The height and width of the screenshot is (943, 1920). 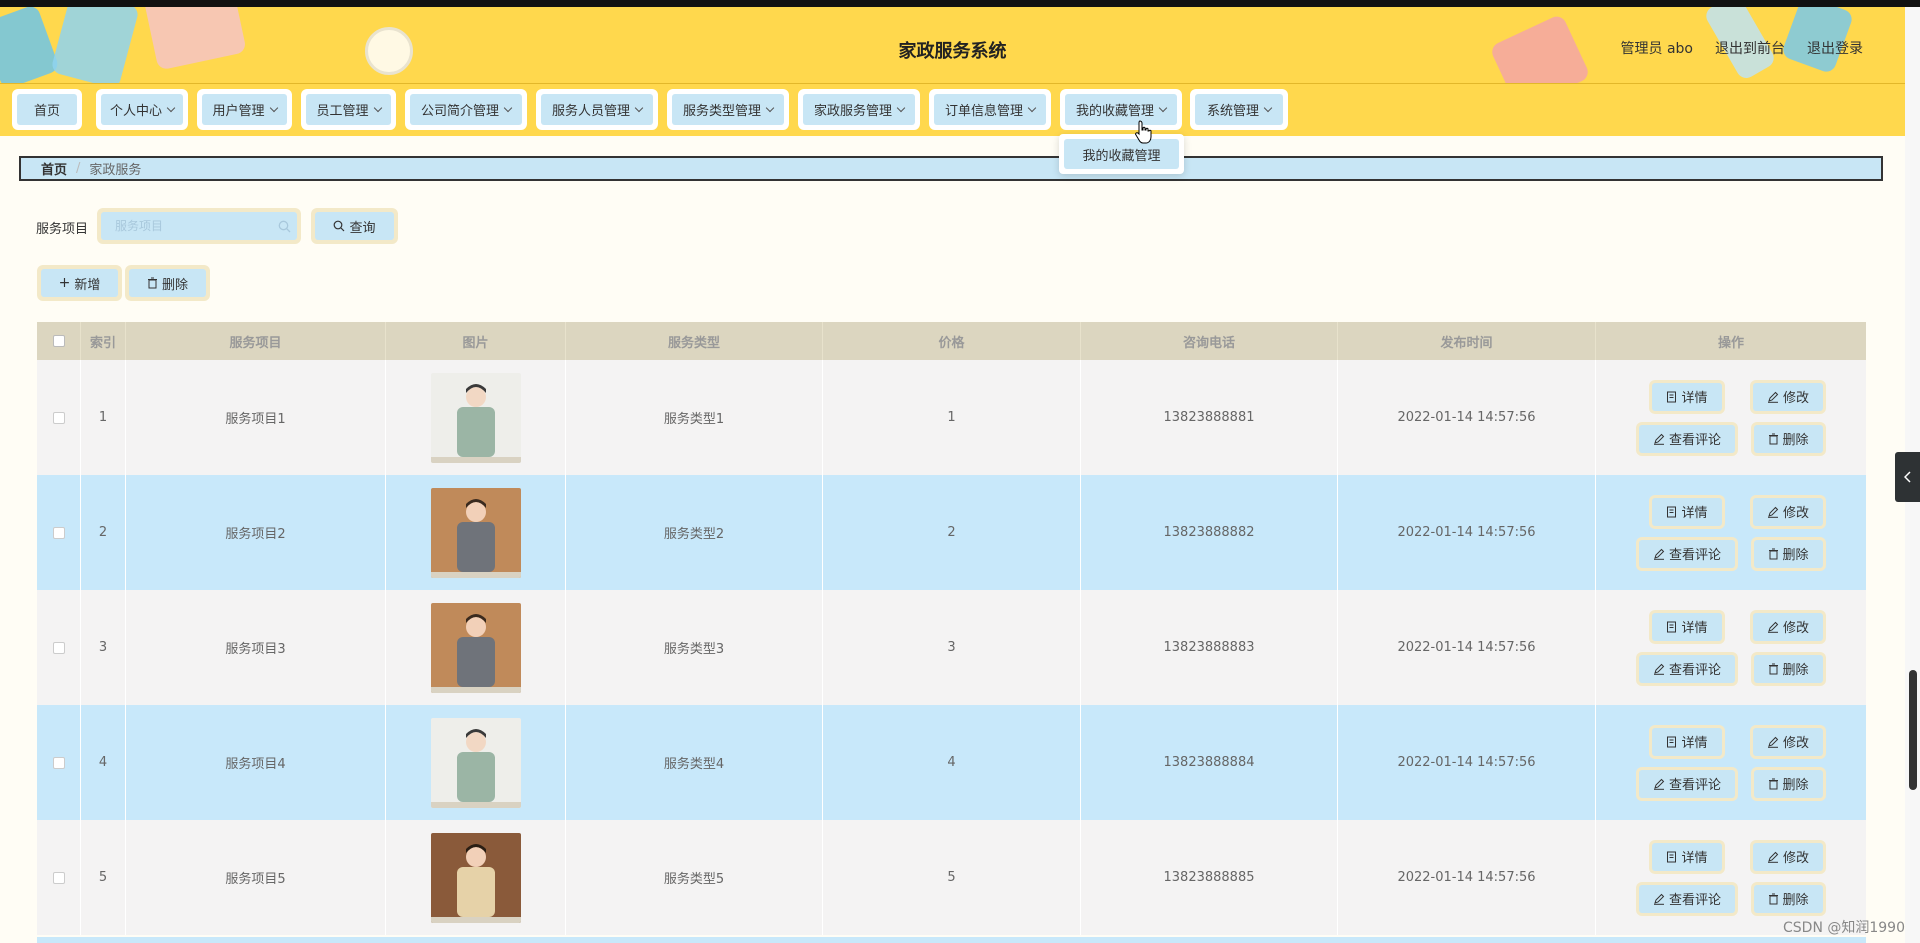 I want to click on search-input, so click(x=199, y=226).